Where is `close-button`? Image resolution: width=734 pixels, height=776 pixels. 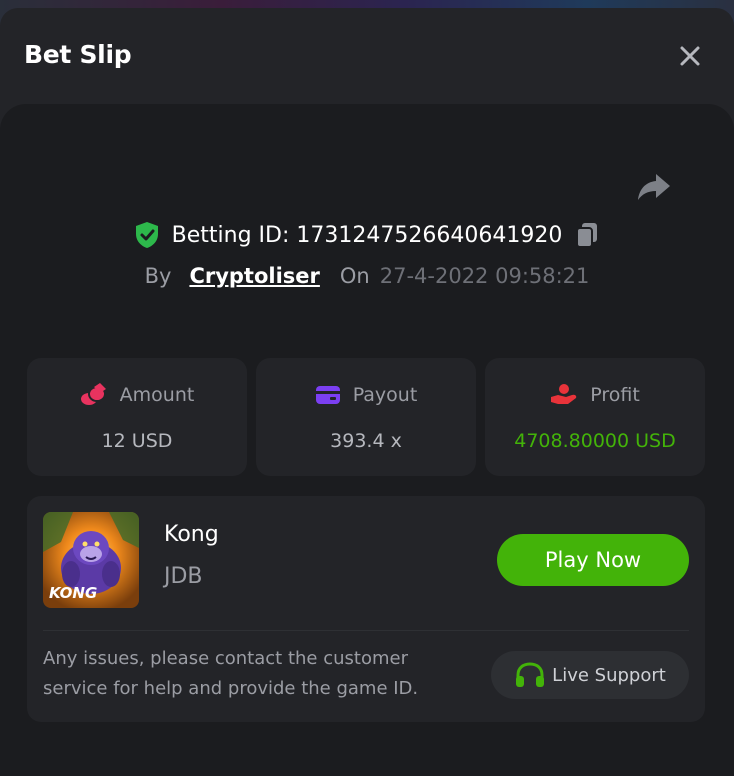
close-button is located at coordinates (690, 56).